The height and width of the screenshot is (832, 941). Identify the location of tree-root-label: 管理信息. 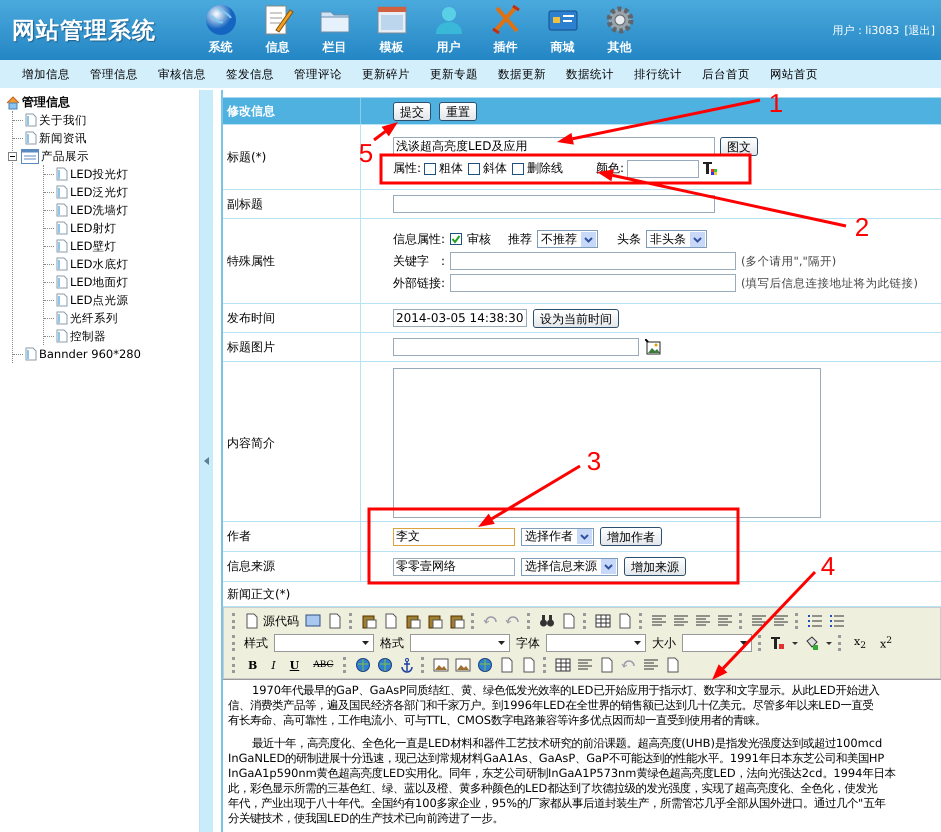
(46, 102).